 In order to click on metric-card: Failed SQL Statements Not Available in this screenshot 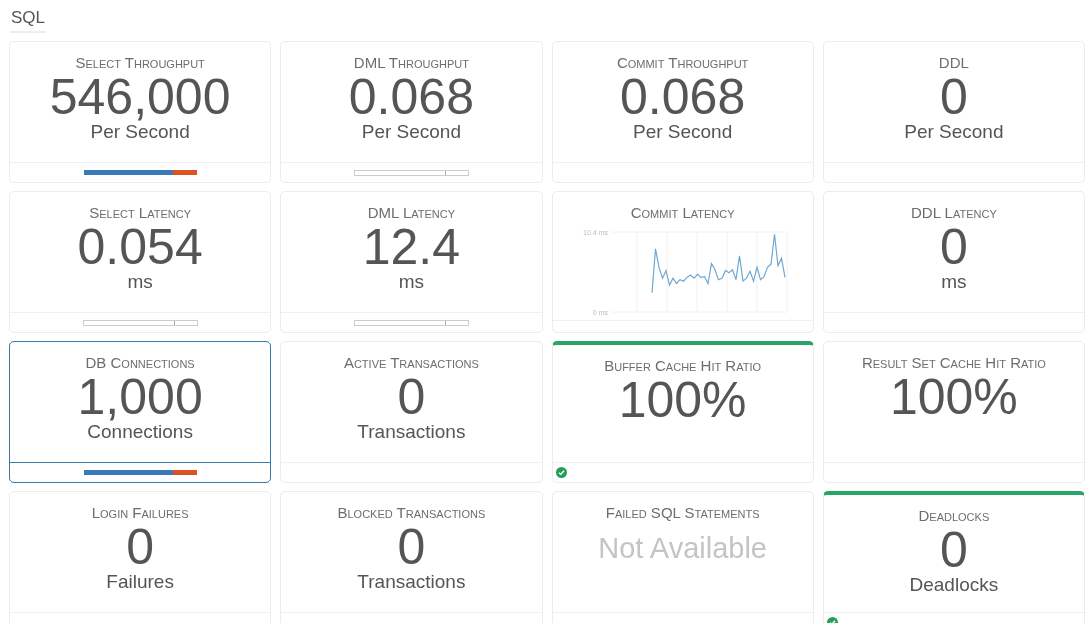, I will do `click(682, 557)`.